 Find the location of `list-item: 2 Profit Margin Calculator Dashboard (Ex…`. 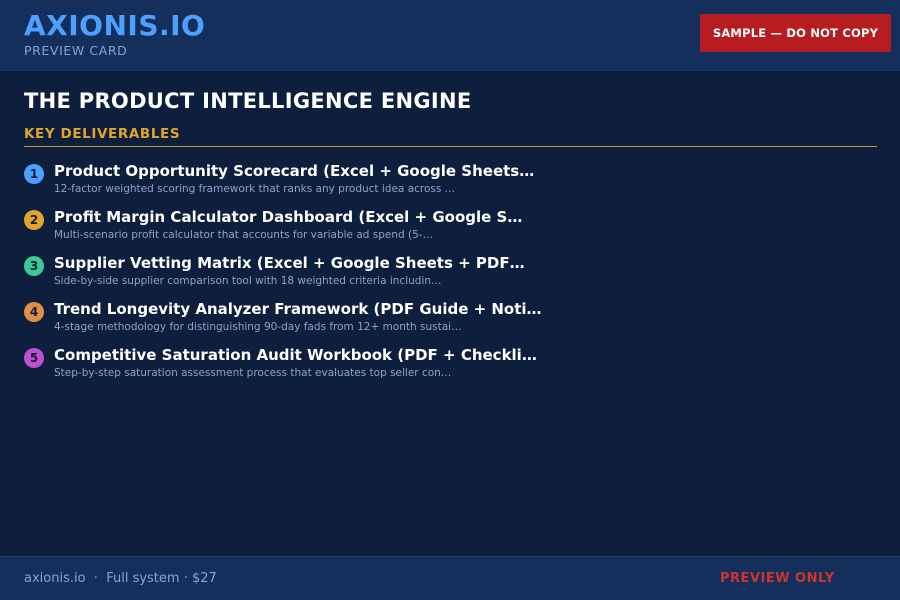

list-item: 2 Profit Margin Calculator Dashboard (Ex… is located at coordinates (450, 229).